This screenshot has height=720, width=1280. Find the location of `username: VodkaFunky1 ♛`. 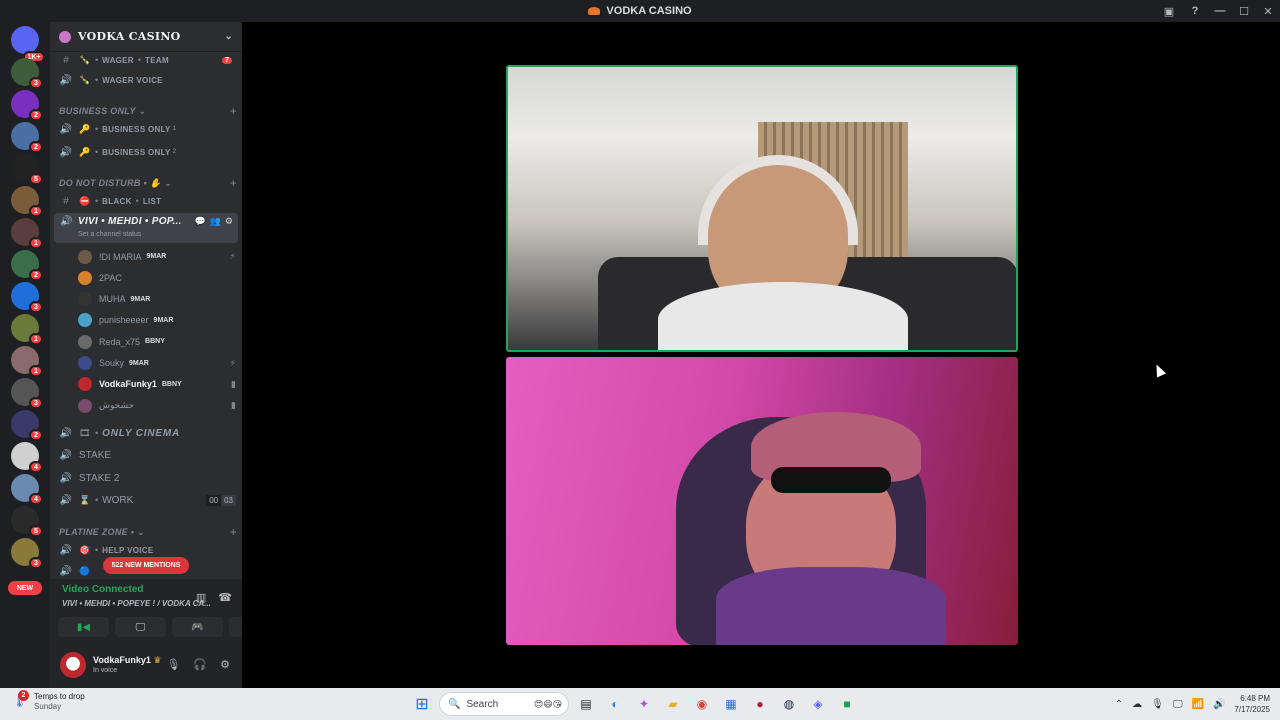

username: VodkaFunky1 ♛ is located at coordinates (127, 660).